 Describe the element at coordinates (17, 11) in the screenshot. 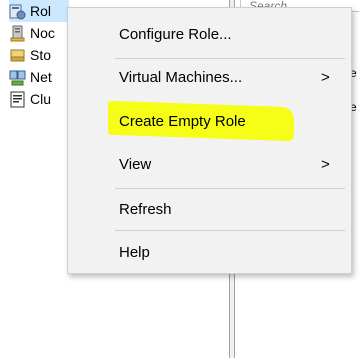

I see `roles-icon` at that location.